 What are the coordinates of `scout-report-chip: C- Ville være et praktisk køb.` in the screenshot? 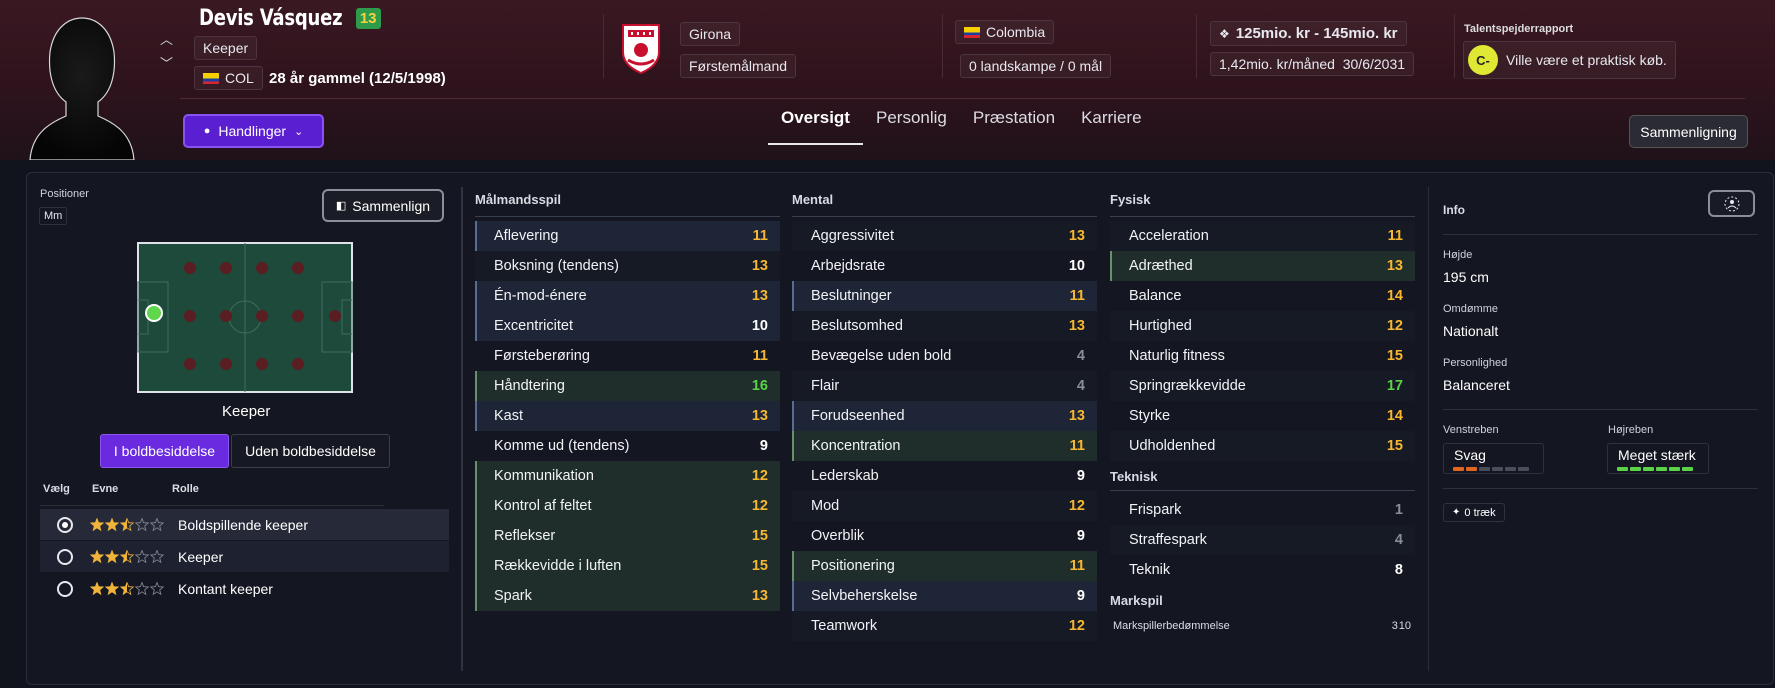 It's located at (1569, 60).